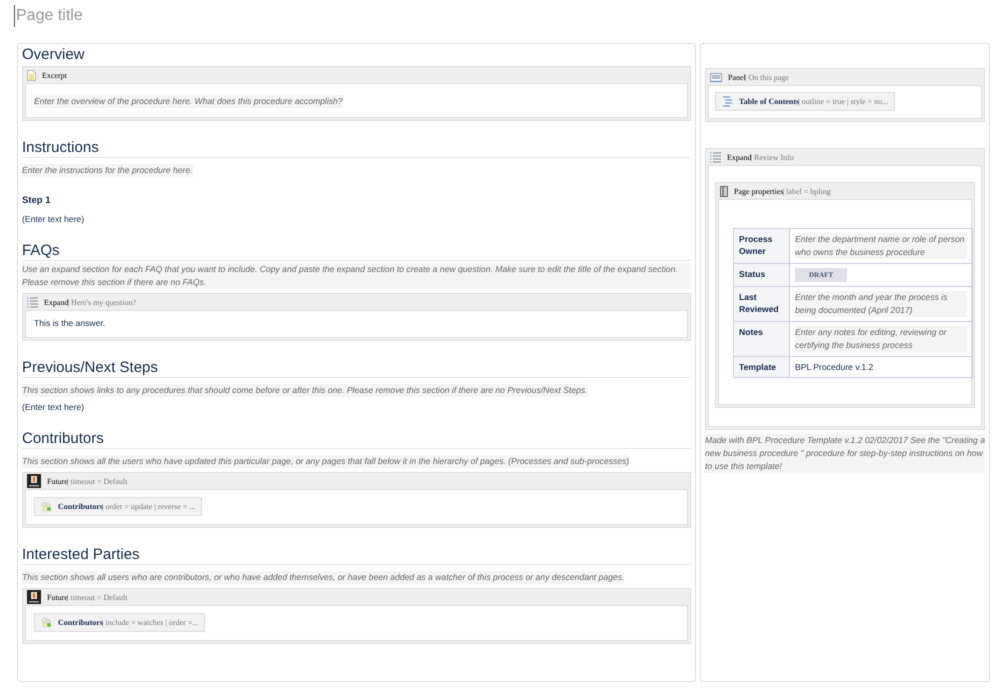  What do you see at coordinates (881, 246) in the screenshot?
I see `table-cell: Enter the department name or role of person who owns the business procedure` at bounding box center [881, 246].